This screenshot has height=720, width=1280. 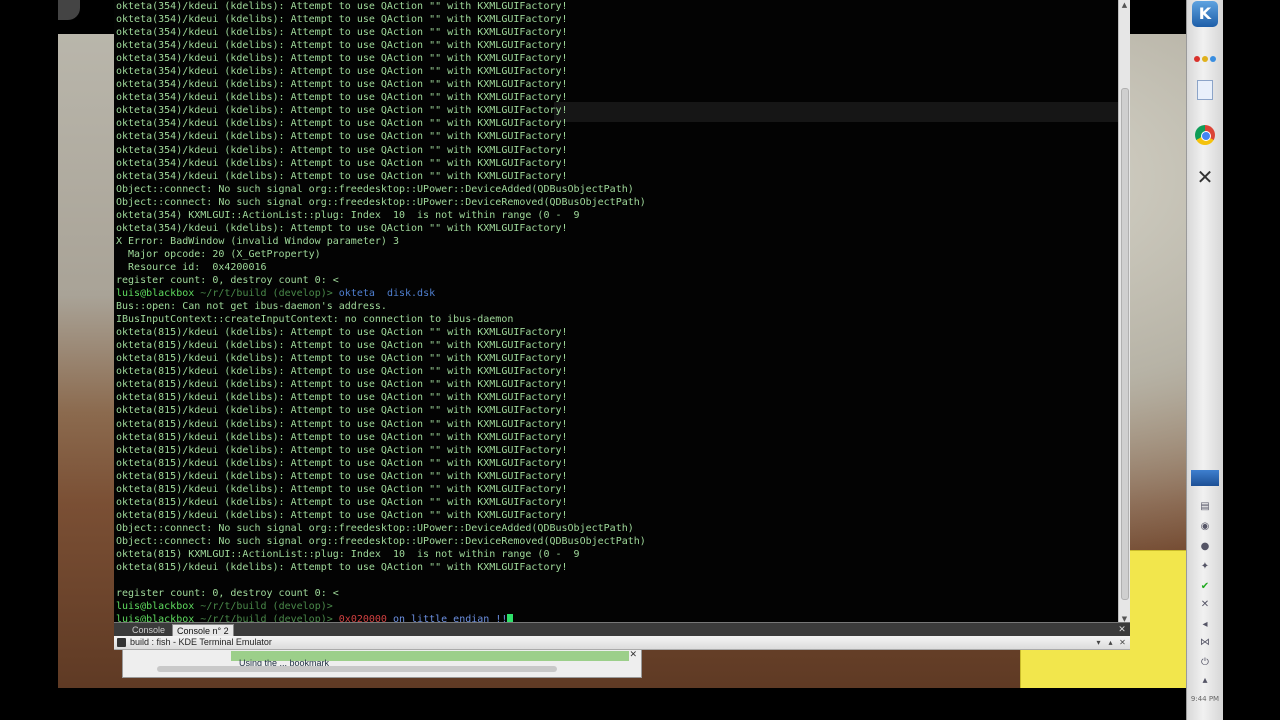 What do you see at coordinates (1205, 91) in the screenshot?
I see `document-icon` at bounding box center [1205, 91].